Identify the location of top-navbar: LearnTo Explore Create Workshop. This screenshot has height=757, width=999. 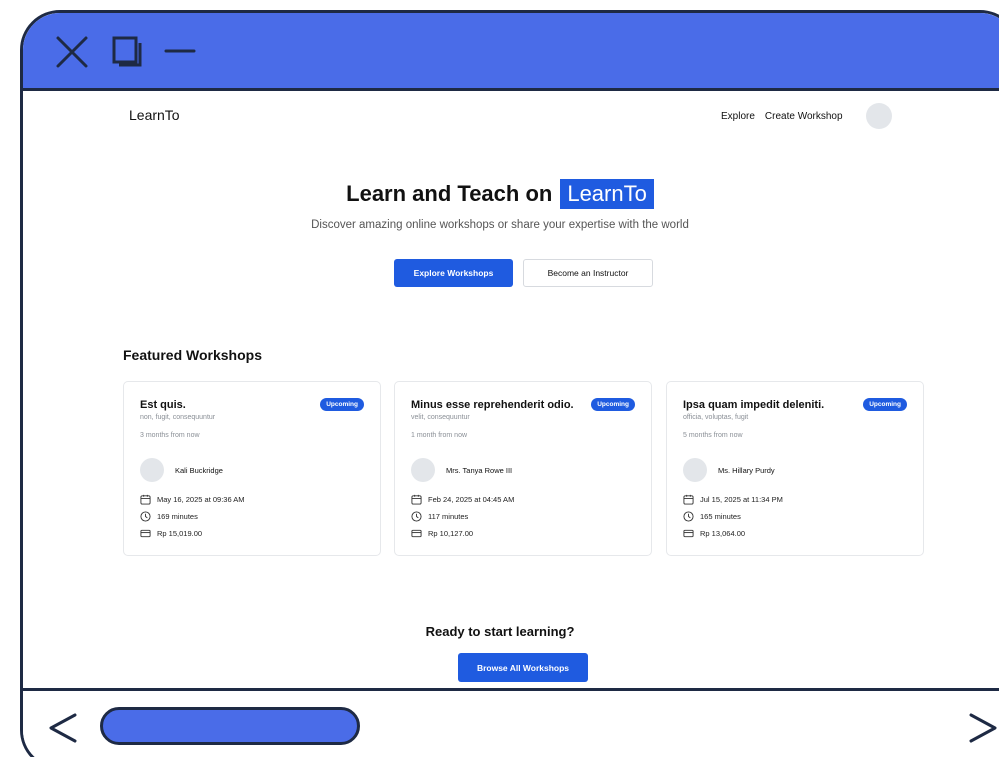
(511, 117).